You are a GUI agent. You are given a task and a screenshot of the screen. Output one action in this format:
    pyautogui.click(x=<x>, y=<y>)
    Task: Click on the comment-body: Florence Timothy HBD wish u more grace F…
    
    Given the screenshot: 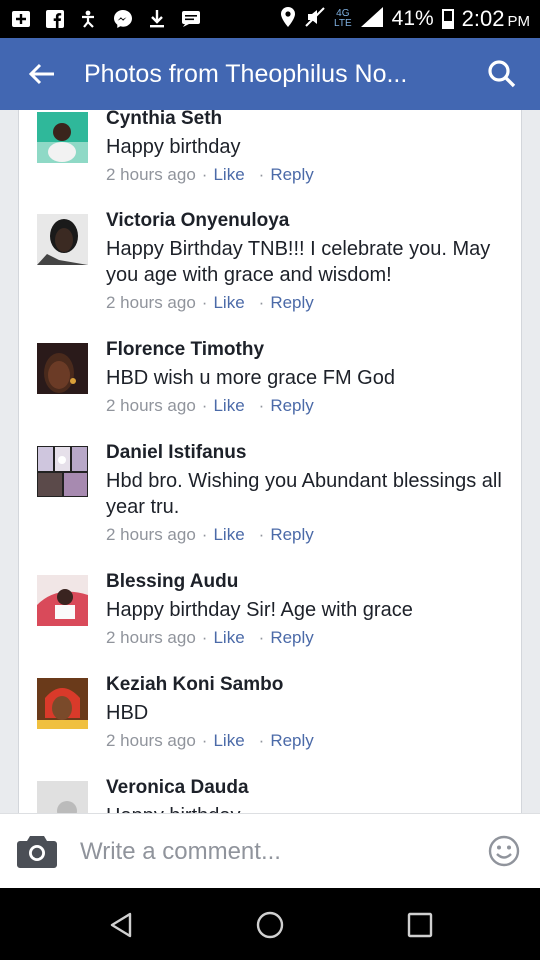 What is the action you would take?
    pyautogui.click(x=306, y=378)
    